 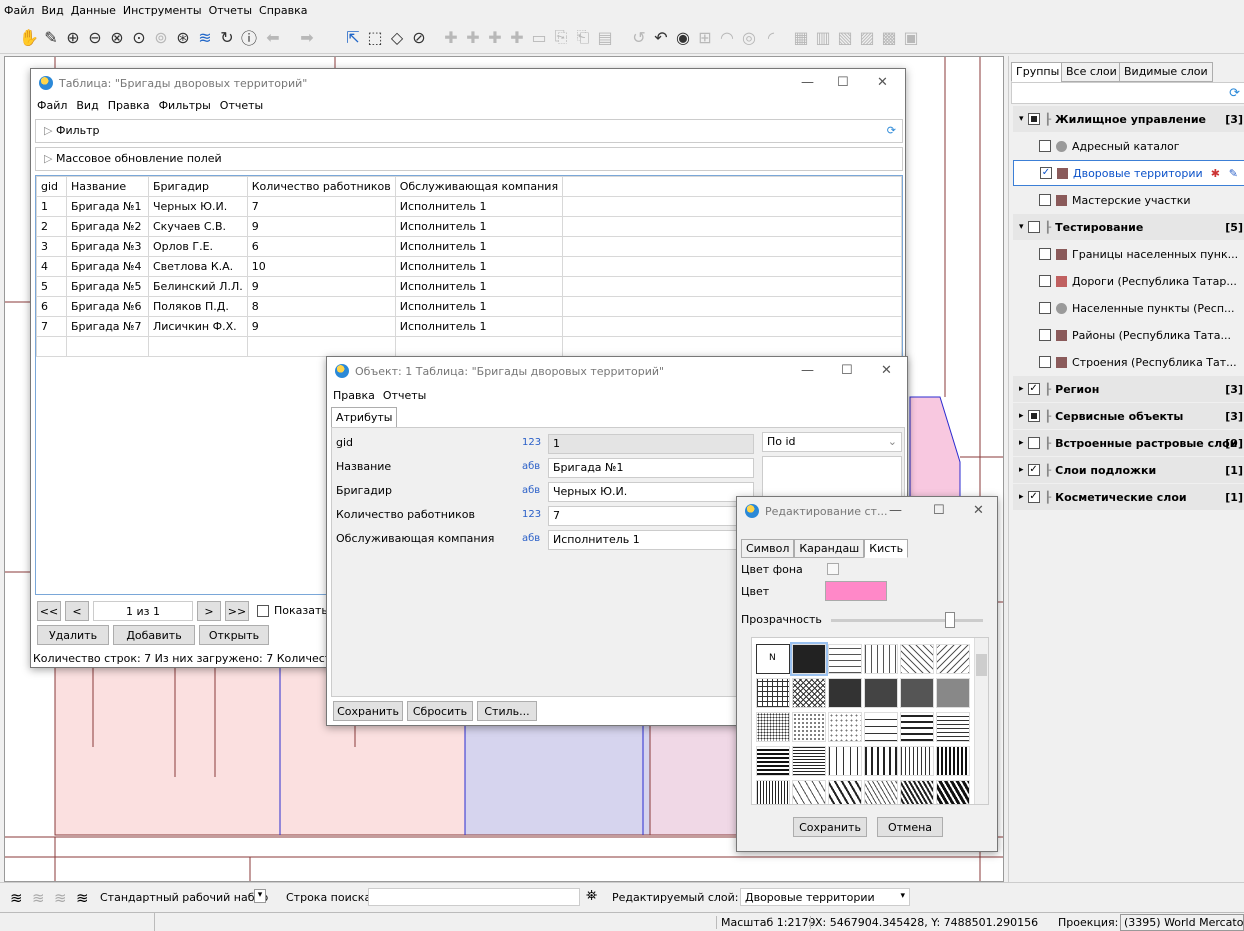 I want to click on select-polygon-icon: ◇, so click(x=397, y=37).